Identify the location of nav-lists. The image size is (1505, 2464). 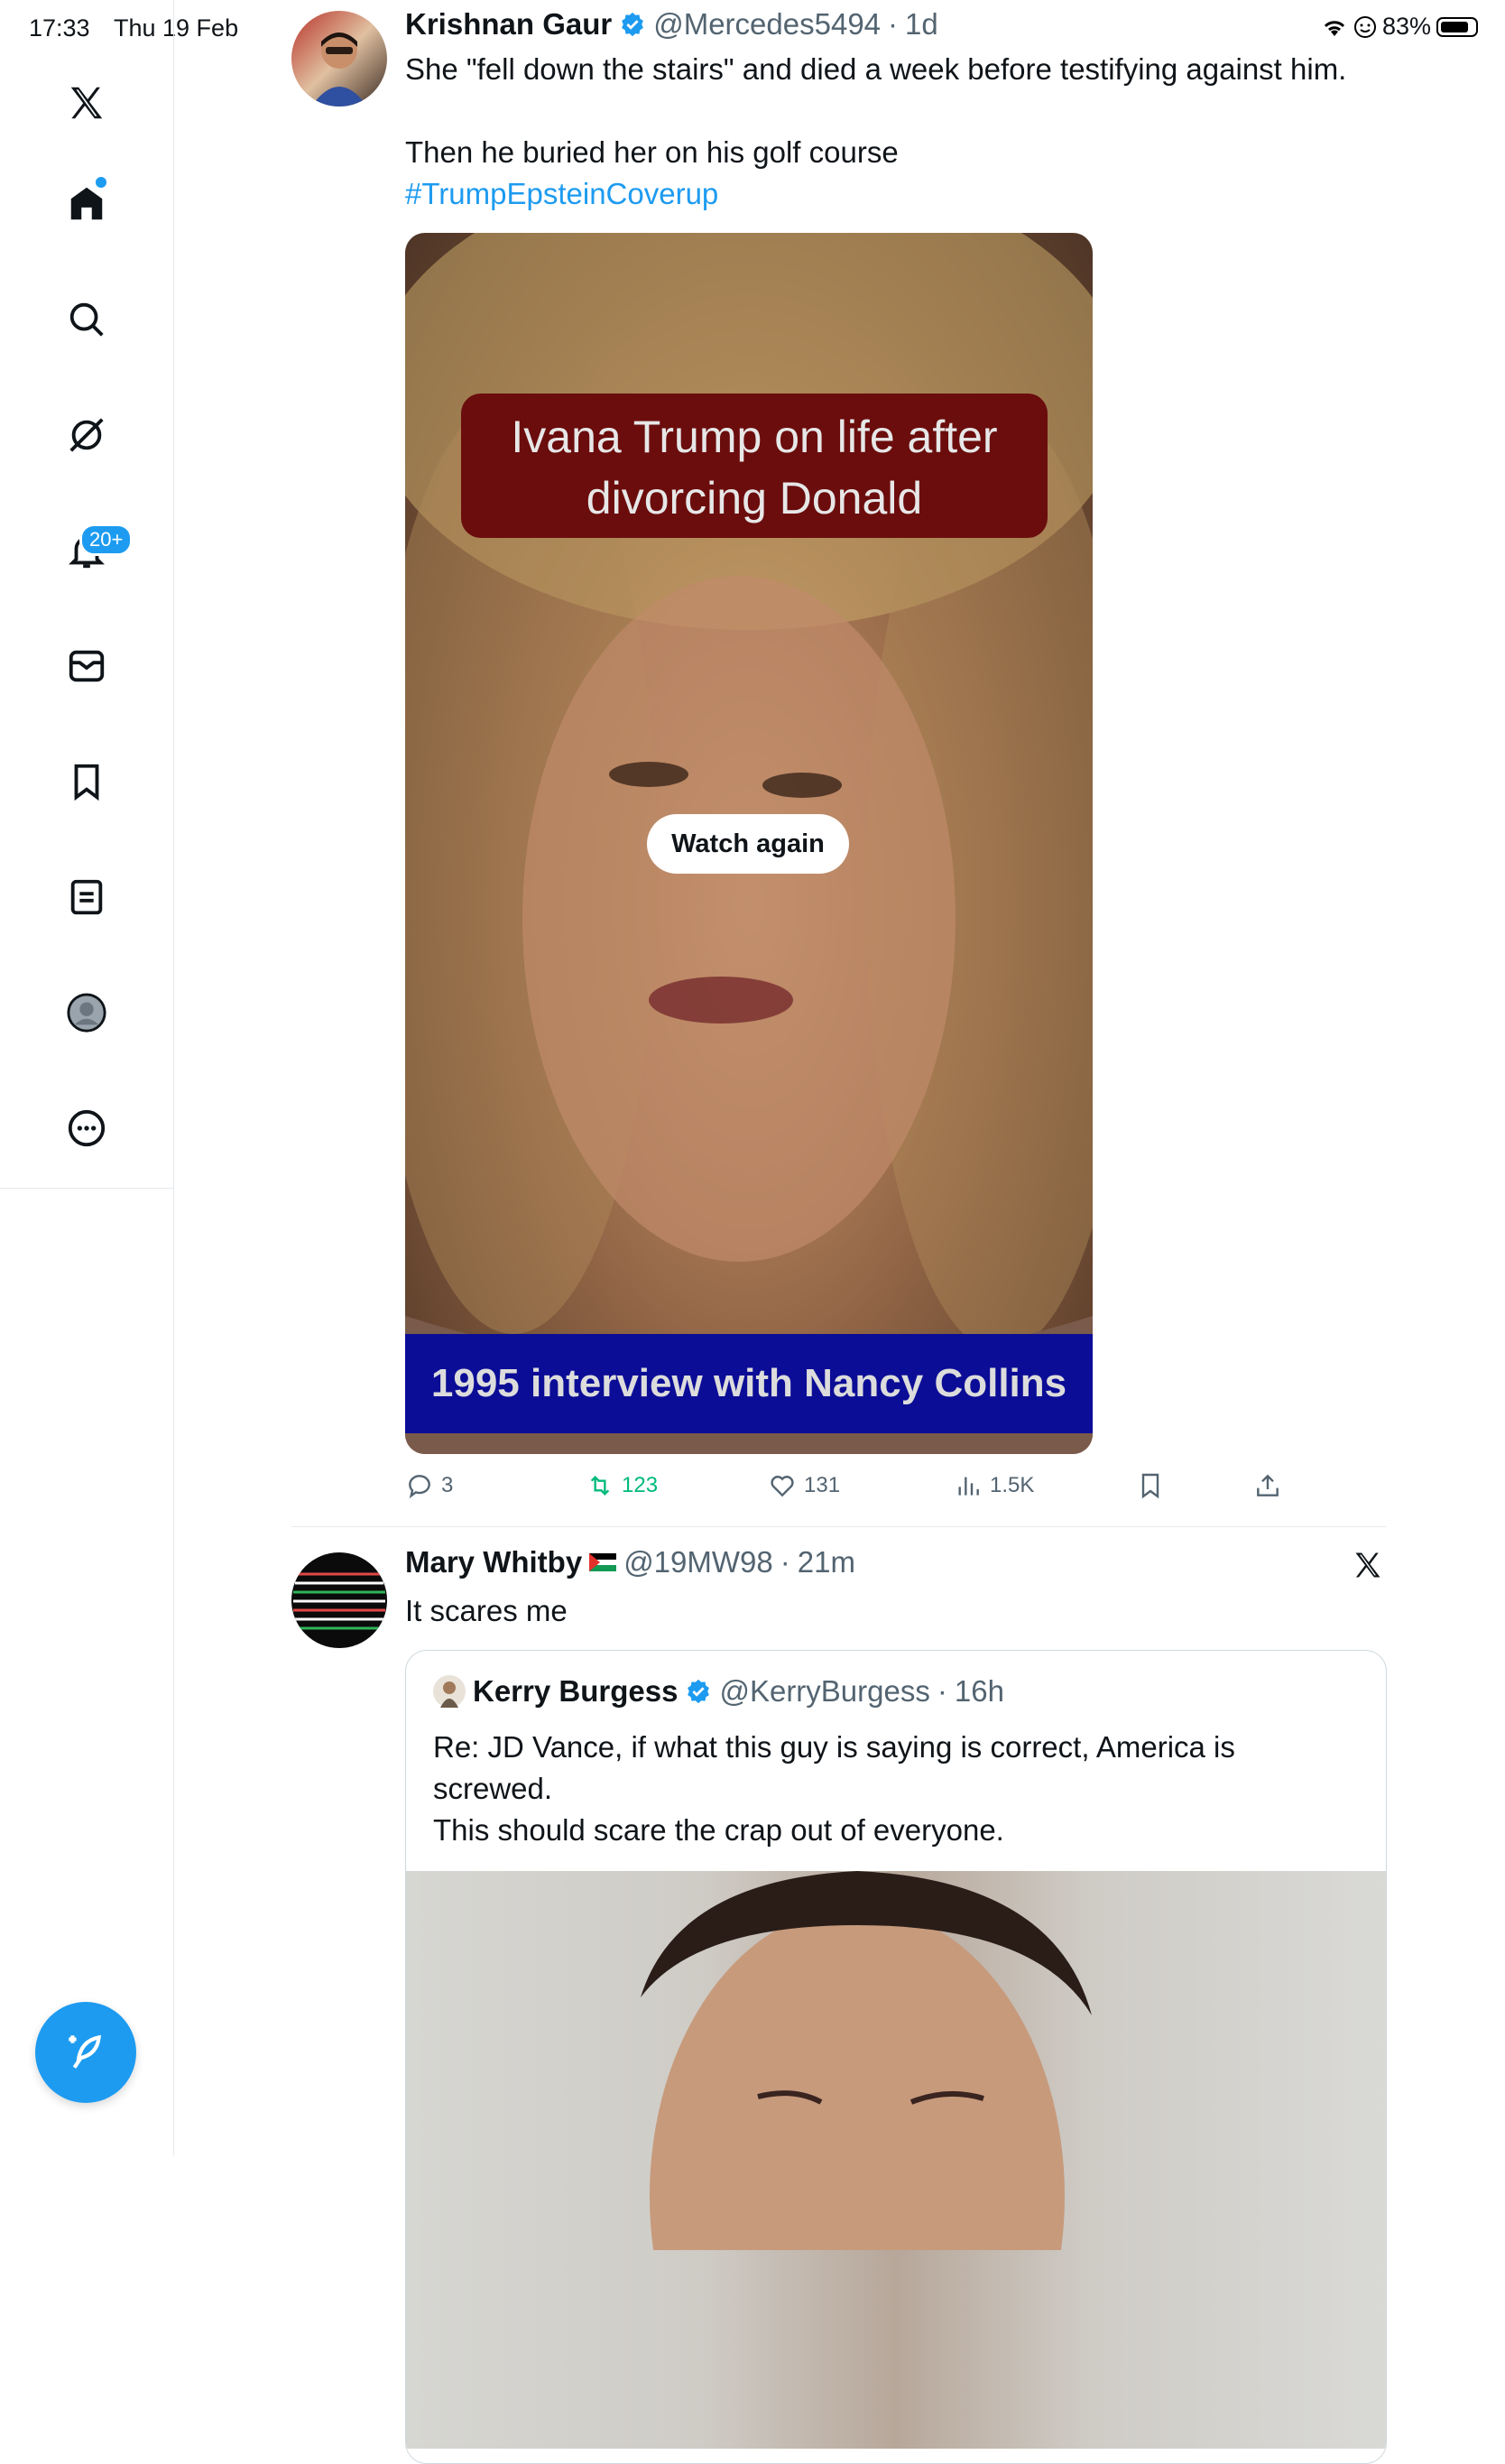
(87, 897).